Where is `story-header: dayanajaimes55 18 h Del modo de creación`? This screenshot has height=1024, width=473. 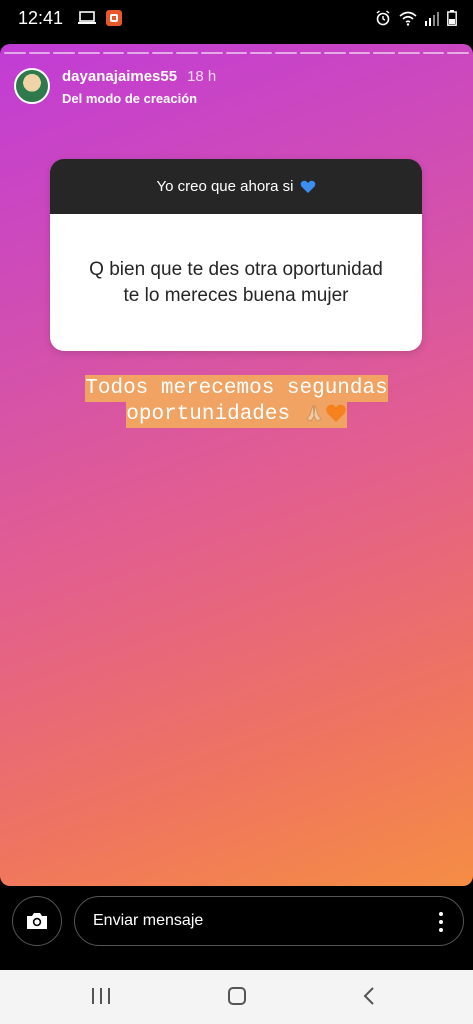 story-header: dayanajaimes55 18 h Del modo de creación is located at coordinates (115, 87).